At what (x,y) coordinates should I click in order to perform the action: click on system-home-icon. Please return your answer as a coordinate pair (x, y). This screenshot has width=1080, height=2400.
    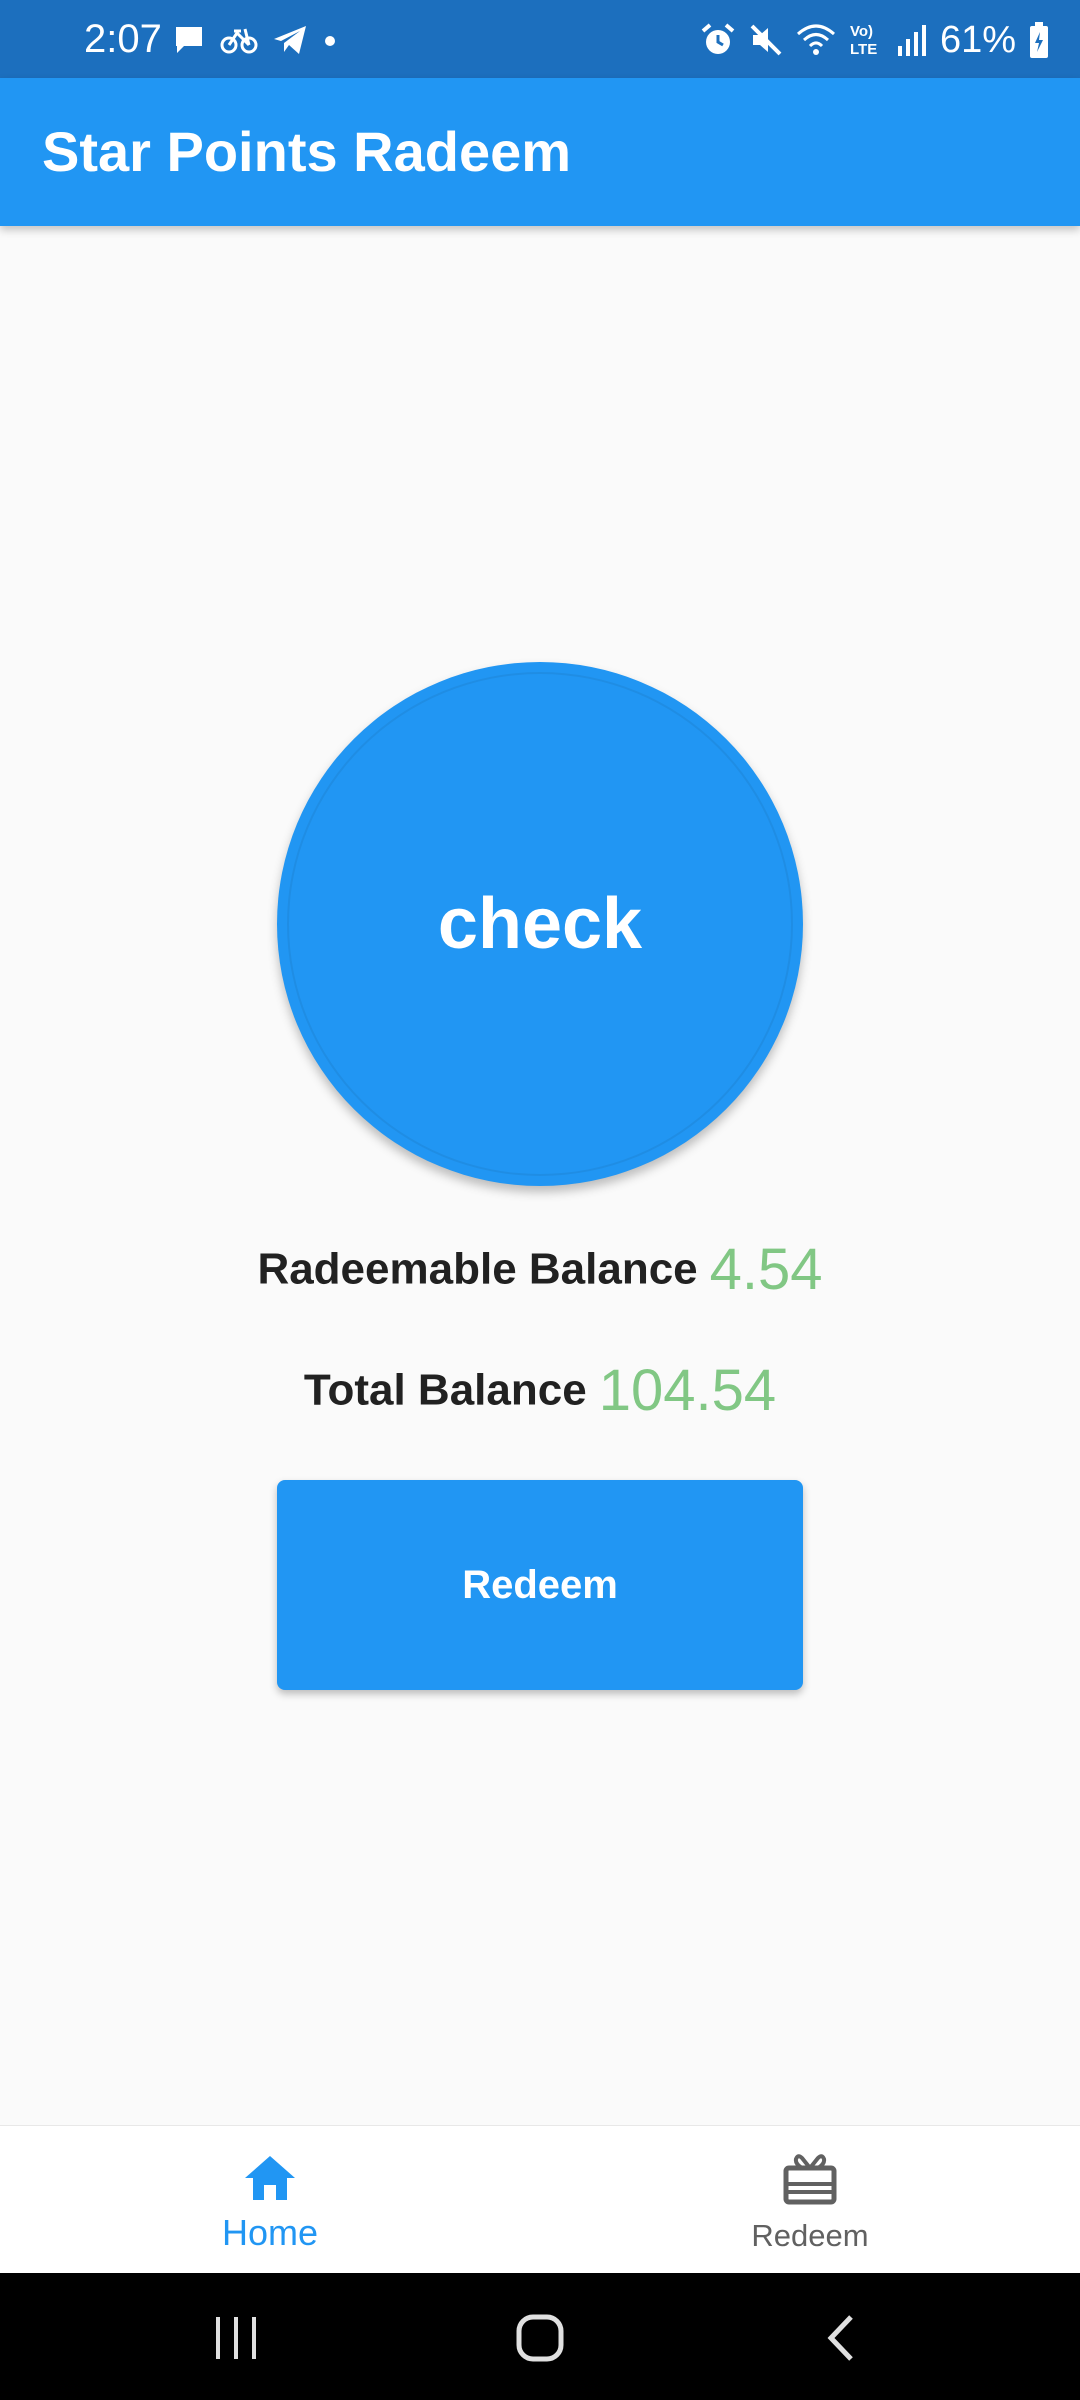
    Looking at the image, I should click on (540, 2338).